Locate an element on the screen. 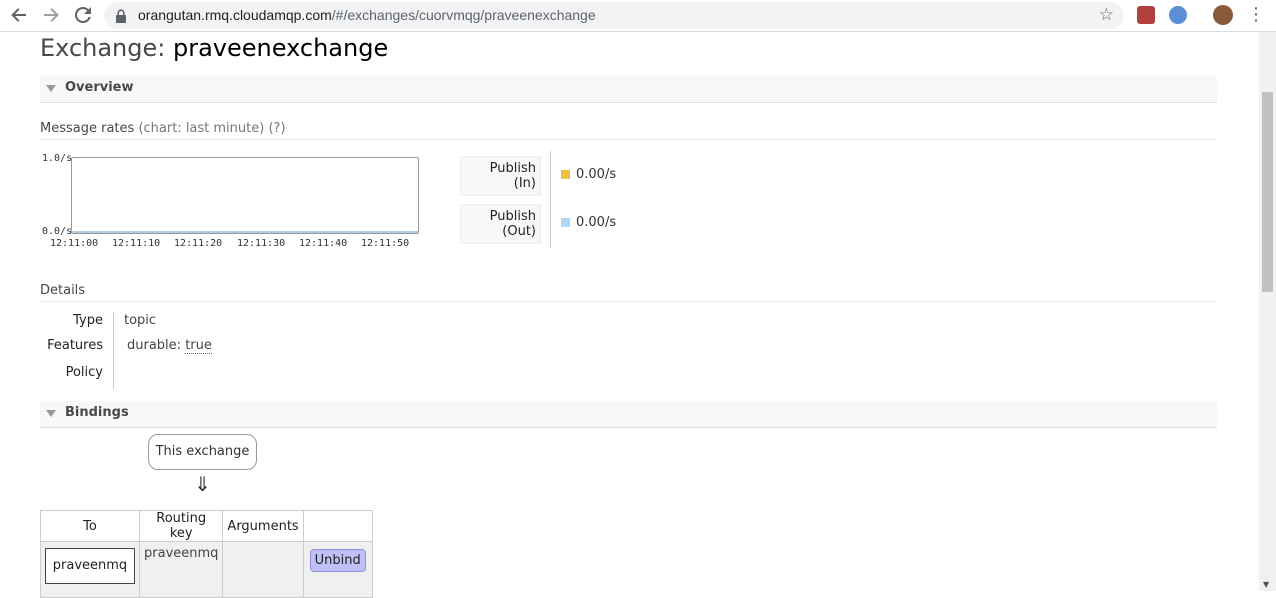 This screenshot has width=1276, height=598. page-title: Exchange: praveenexchange is located at coordinates (214, 48).